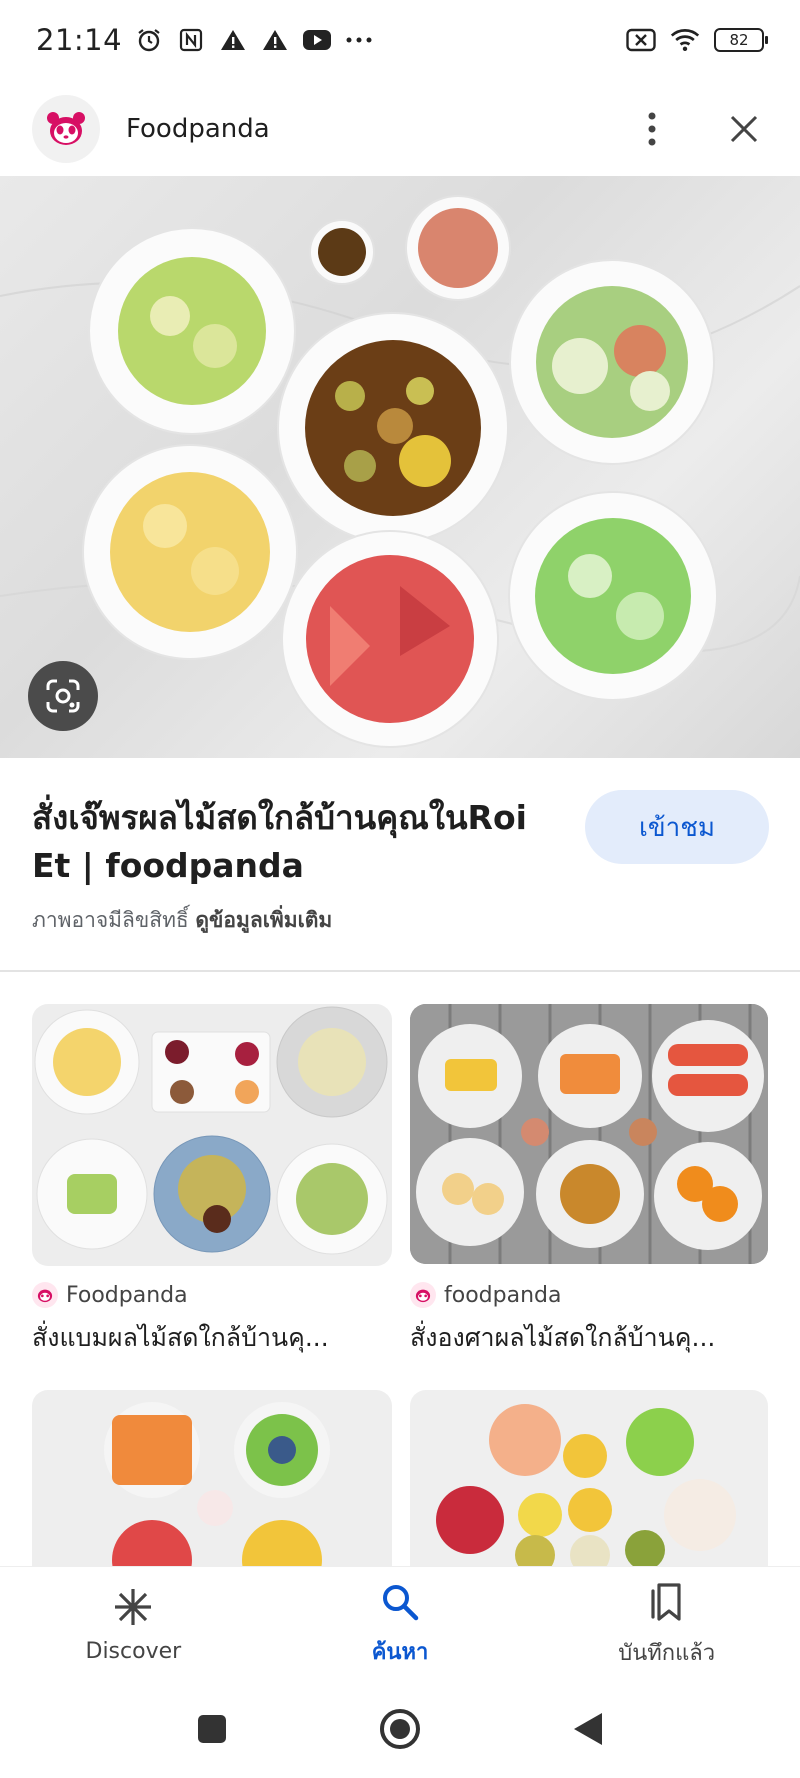 This screenshot has width=800, height=1778. What do you see at coordinates (110, 920) in the screenshot?
I see `copyright-text: ภาพอาจมีลิขสิทธิ์` at bounding box center [110, 920].